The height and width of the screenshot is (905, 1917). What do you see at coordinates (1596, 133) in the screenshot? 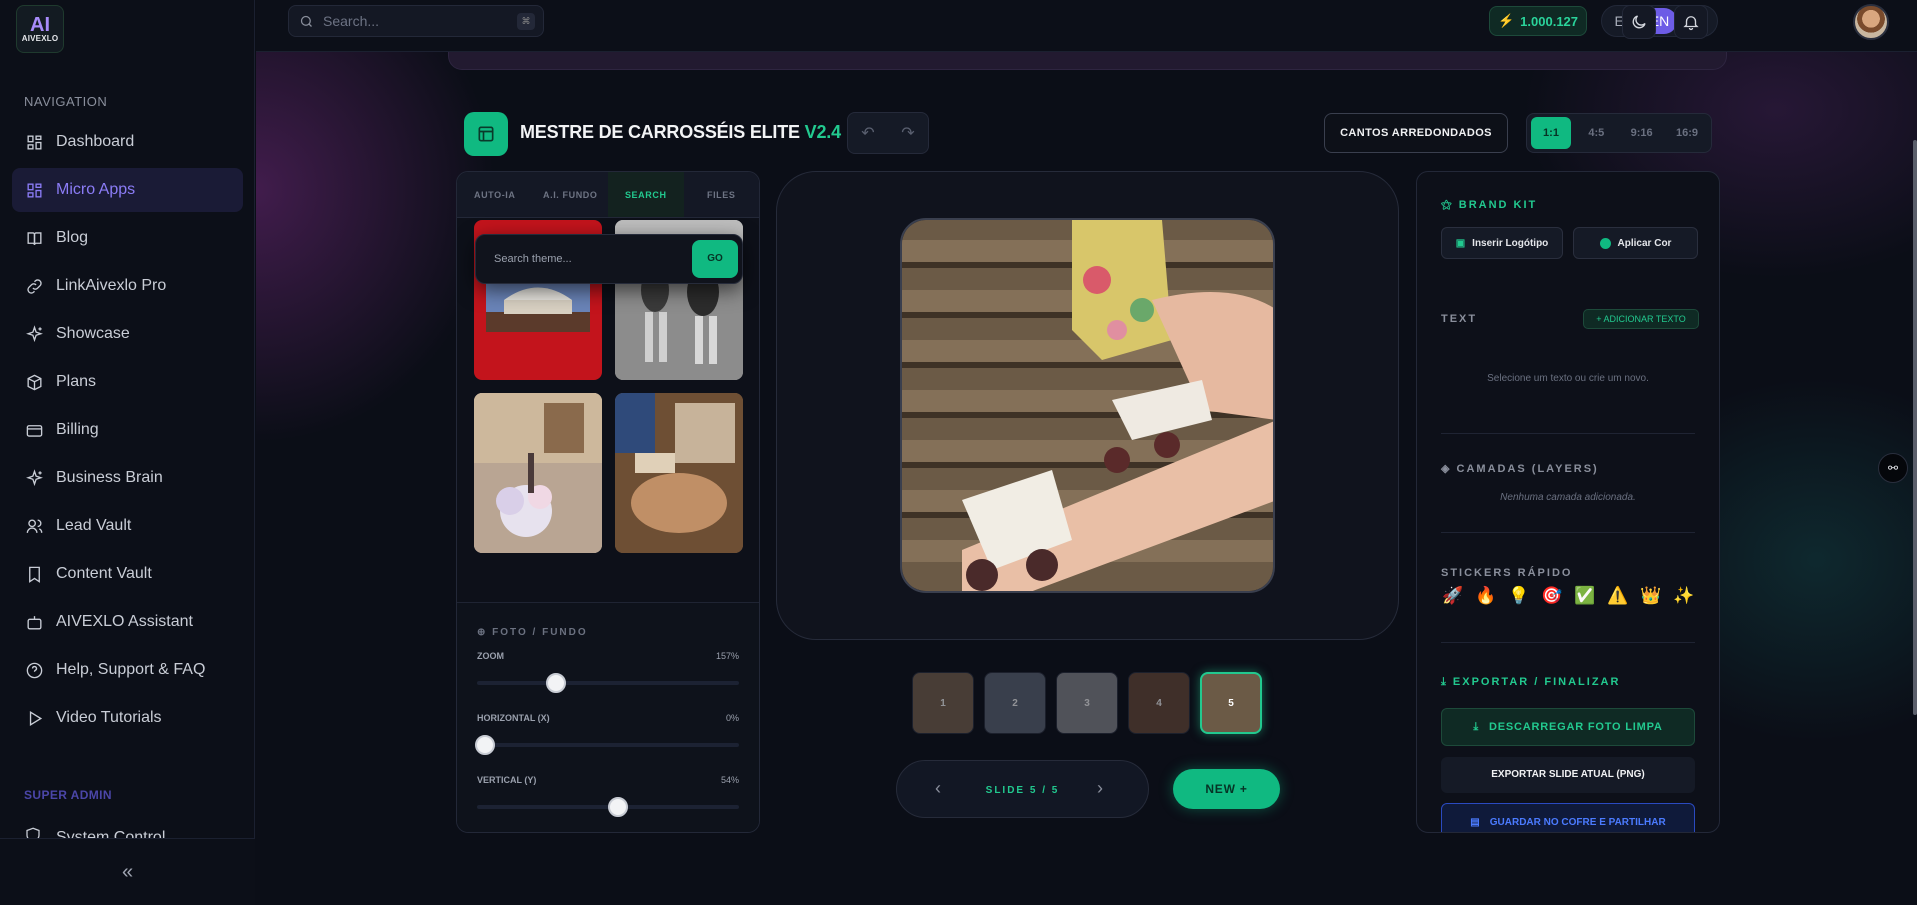
I see `ratio-option: 4:5` at bounding box center [1596, 133].